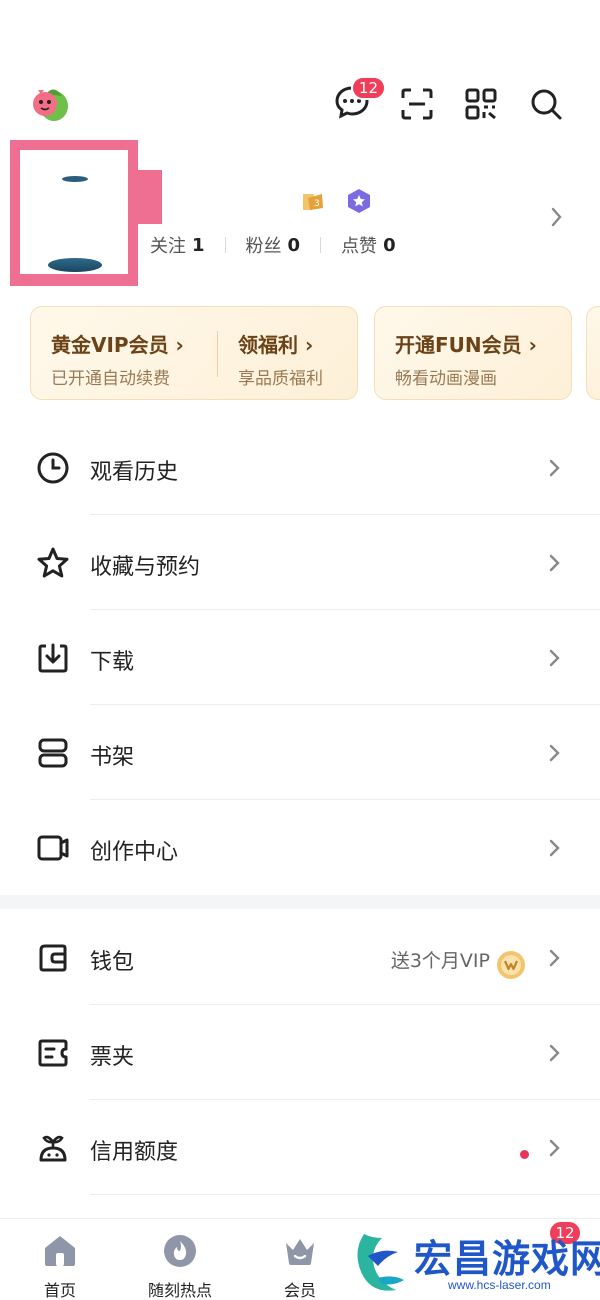 This screenshot has height=1300, width=600. I want to click on profile-stats: 关注 1 粉丝 0 点赞 0, so click(273, 245).